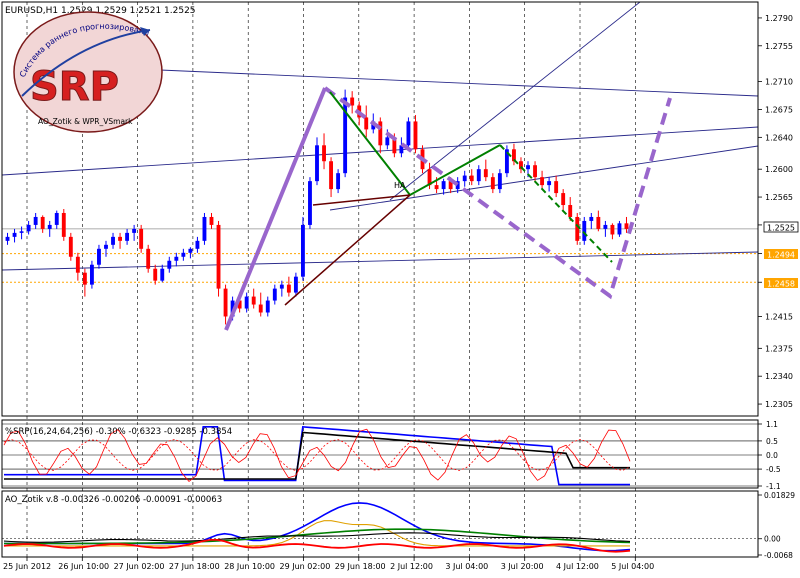  What do you see at coordinates (779, 109) in the screenshot?
I see `price-tick-label: 1.2675` at bounding box center [779, 109].